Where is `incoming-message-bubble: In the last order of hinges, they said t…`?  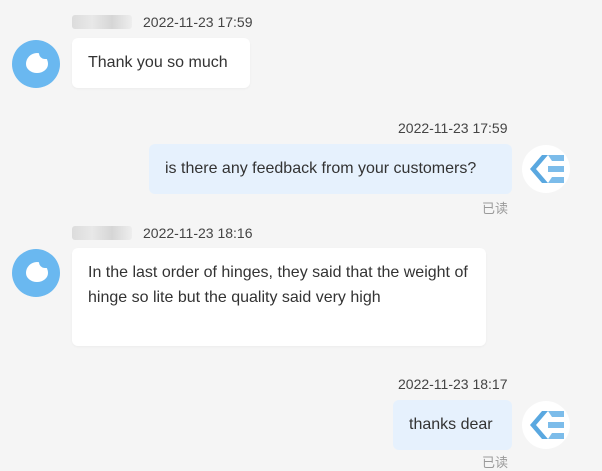
incoming-message-bubble: In the last order of hinges, they said t… is located at coordinates (279, 297).